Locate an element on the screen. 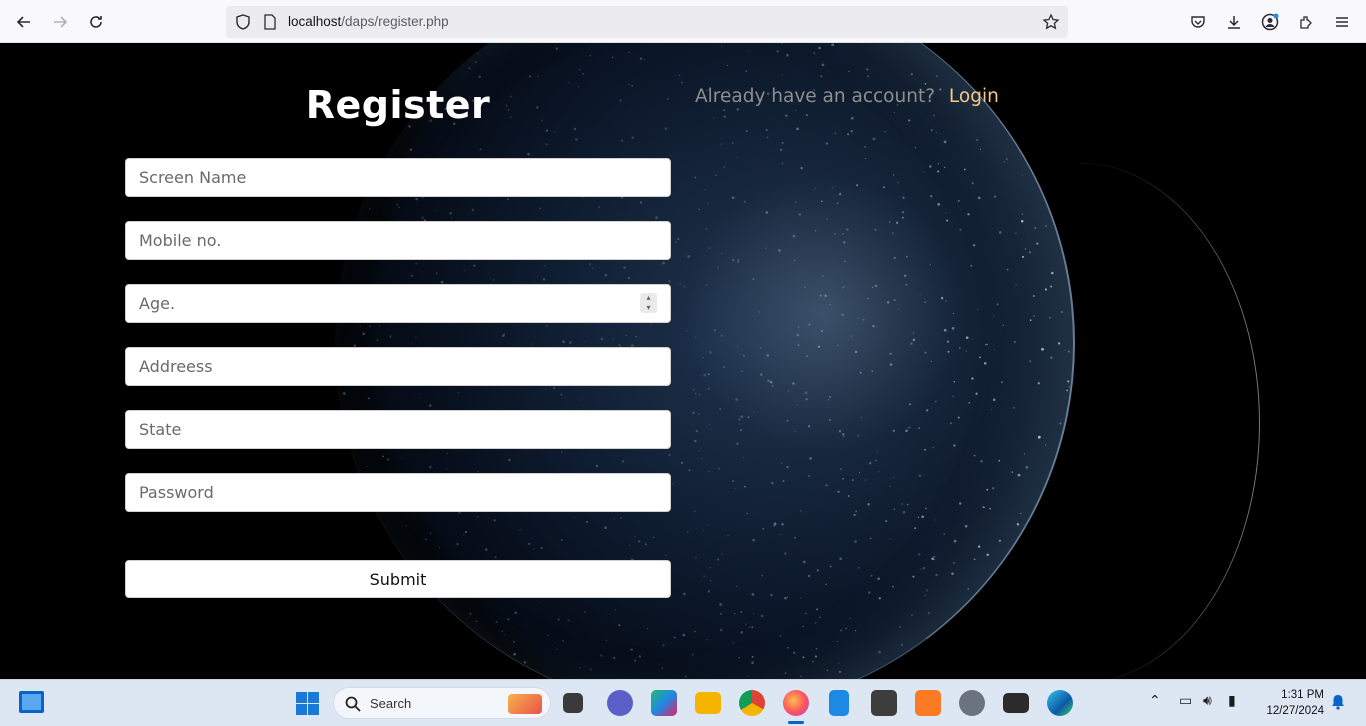 This screenshot has height=726, width=1366. clock-date: 12/27/2024 is located at coordinates (1295, 711).